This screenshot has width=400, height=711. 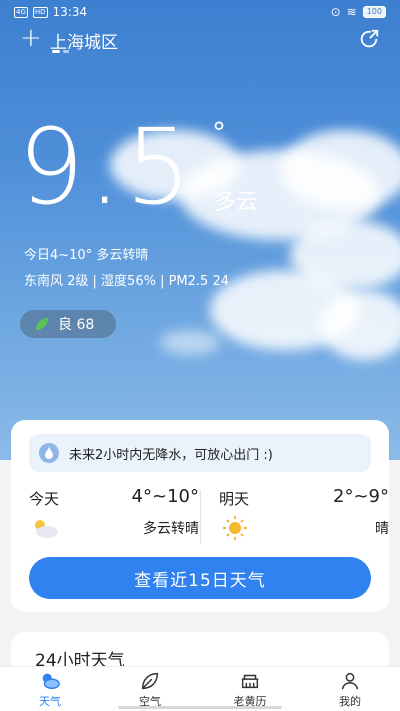 I want to click on tab-almanac: 老黄历, so click(x=250, y=689).